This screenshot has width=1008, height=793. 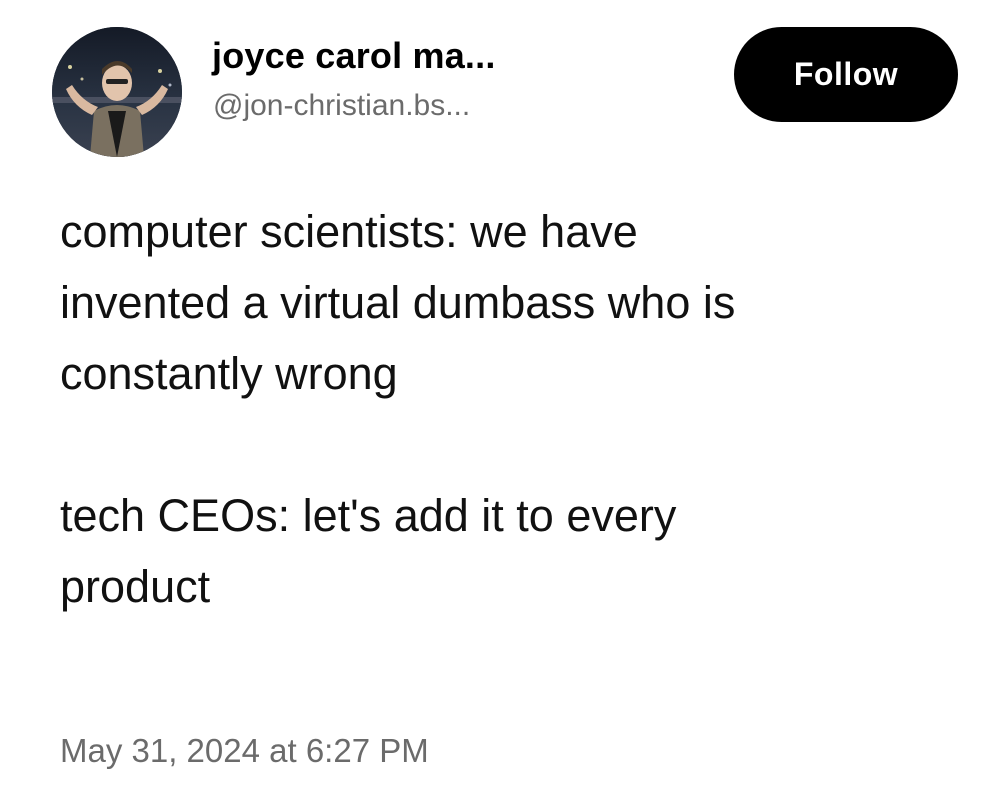 I want to click on post-timestamp: May 31, 2024 at 6:27 PM, so click(x=244, y=751).